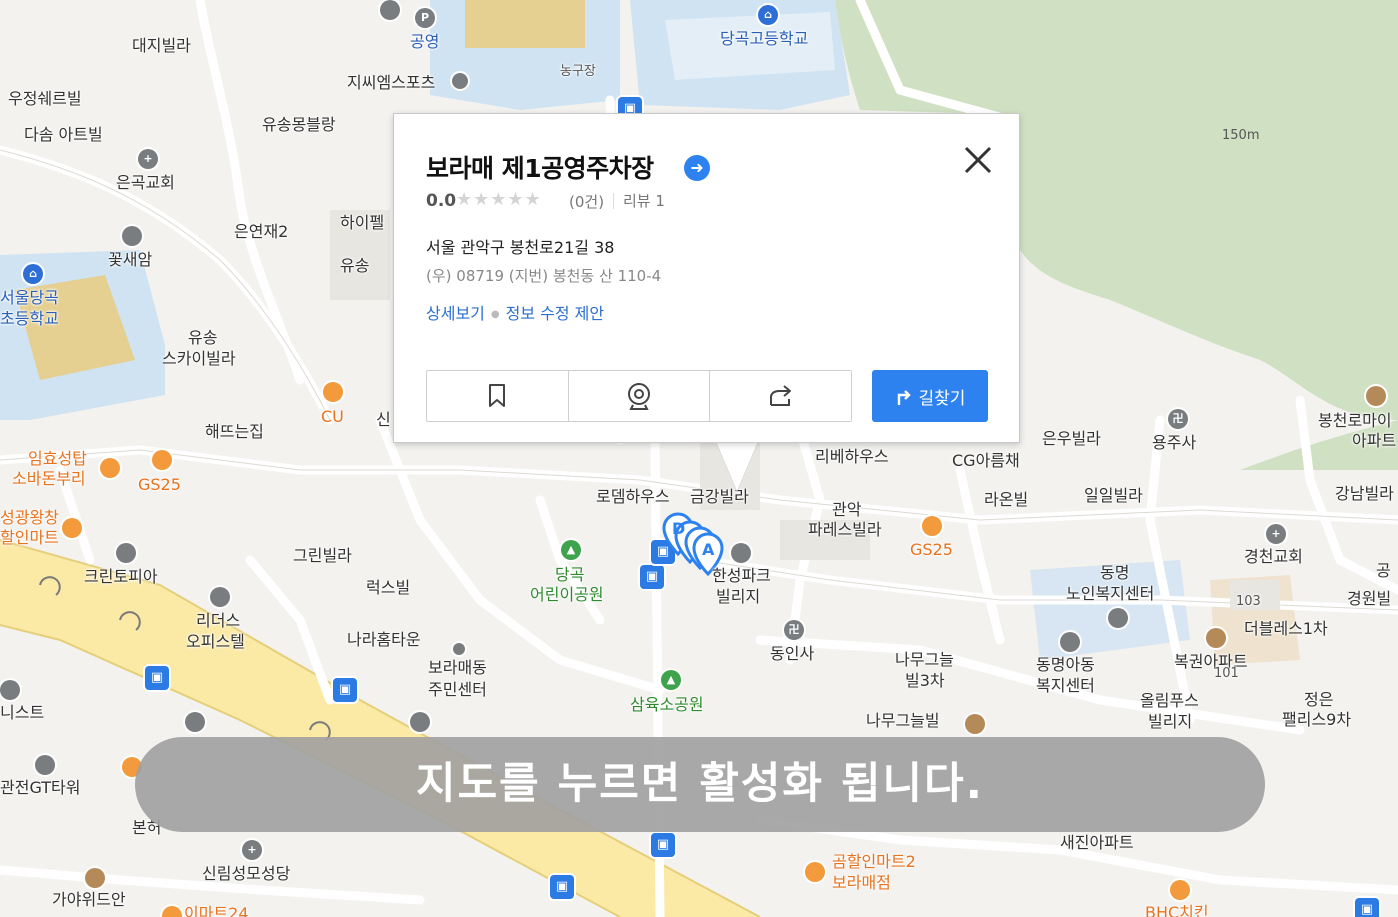  What do you see at coordinates (362, 222) in the screenshot?
I see `map-label: 하이펠` at bounding box center [362, 222].